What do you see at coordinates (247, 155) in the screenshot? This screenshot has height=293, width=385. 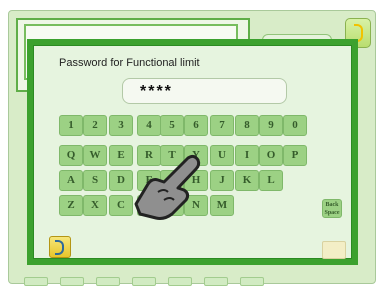 I see `key-i: I` at bounding box center [247, 155].